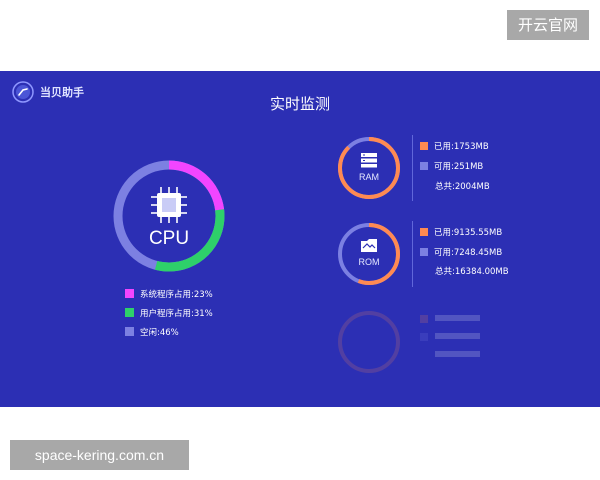 This screenshot has height=480, width=600. I want to click on ram-used-row: 已用:1753MB, so click(454, 146).